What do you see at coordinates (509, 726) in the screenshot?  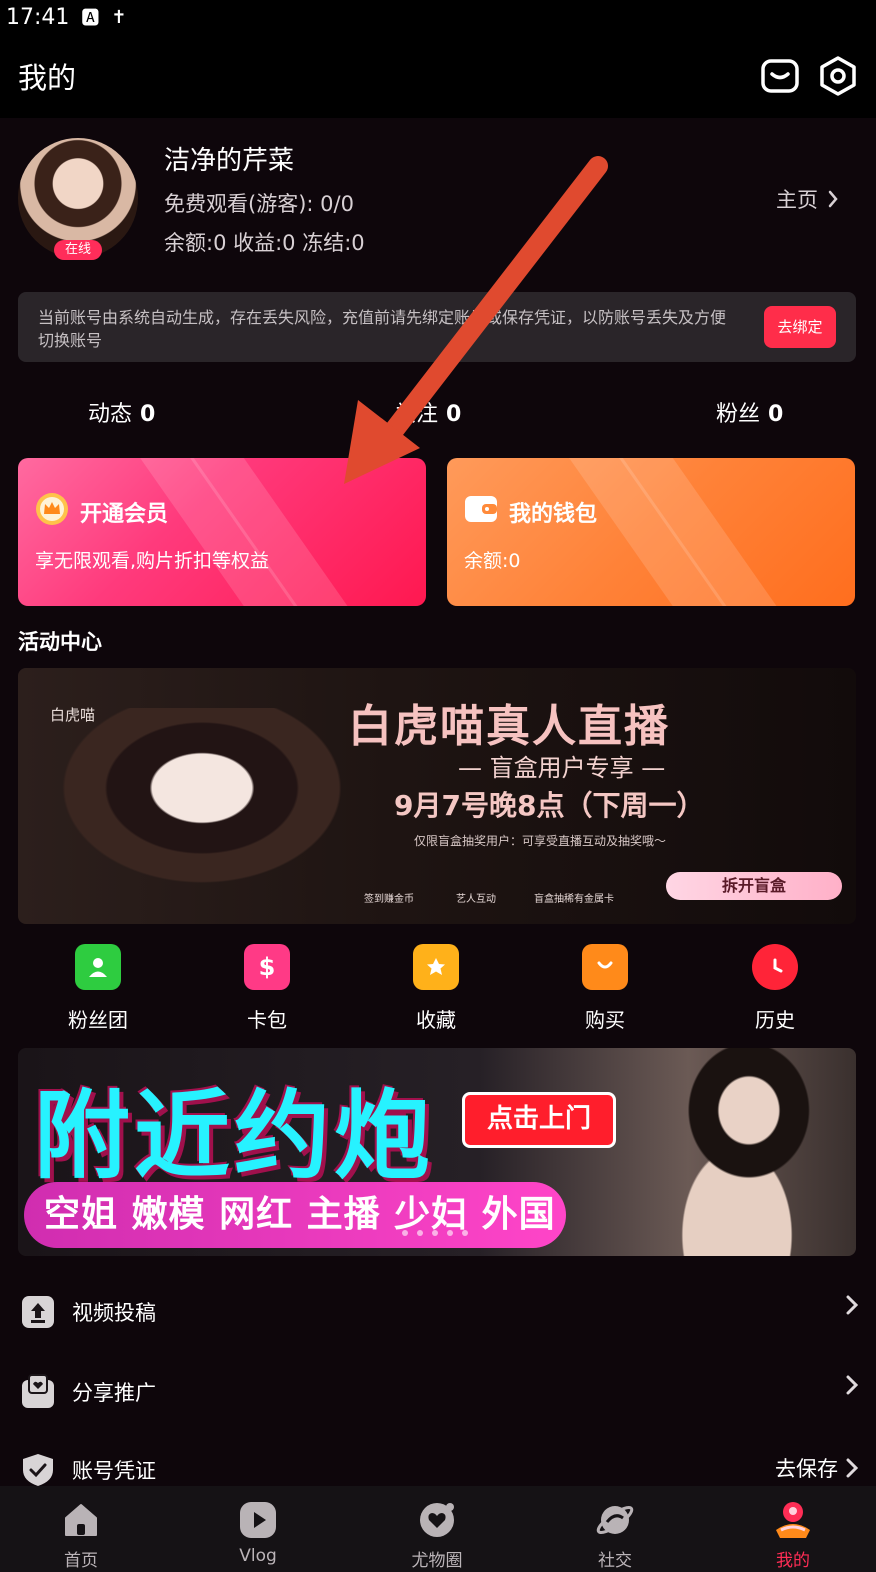 I see `banner-title: 白虎喵真人直播` at bounding box center [509, 726].